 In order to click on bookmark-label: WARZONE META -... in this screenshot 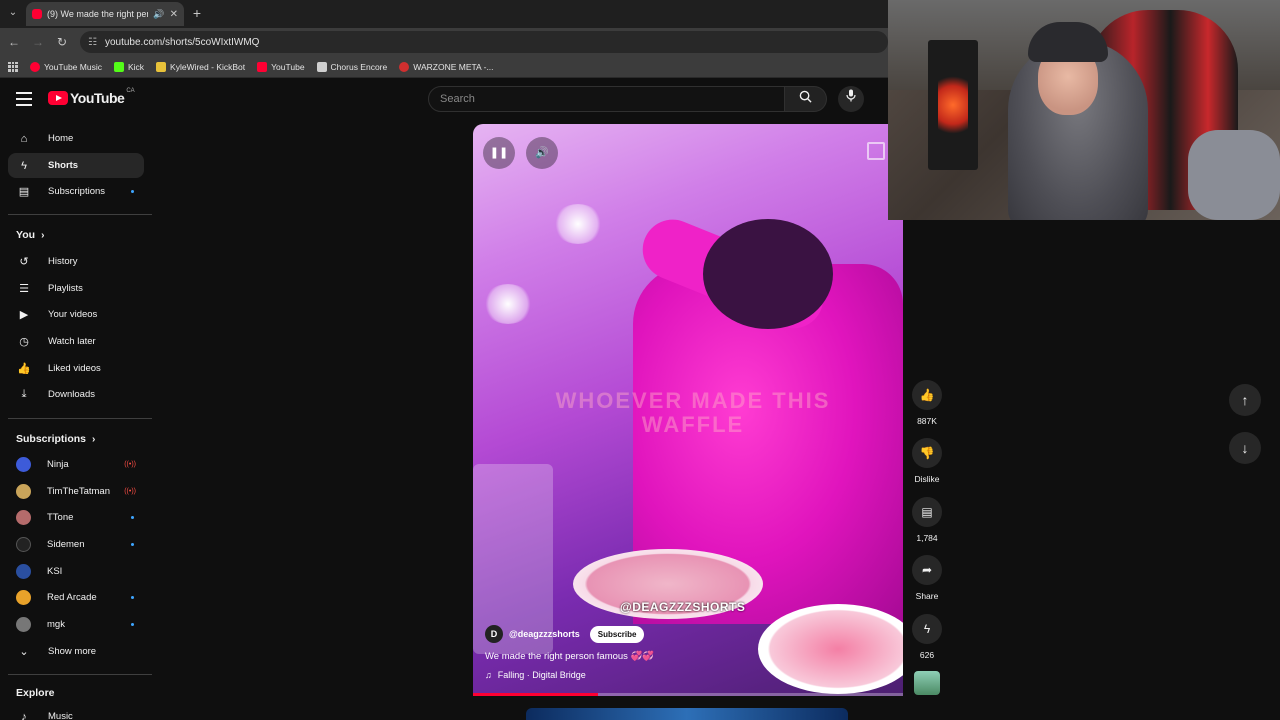, I will do `click(453, 66)`.